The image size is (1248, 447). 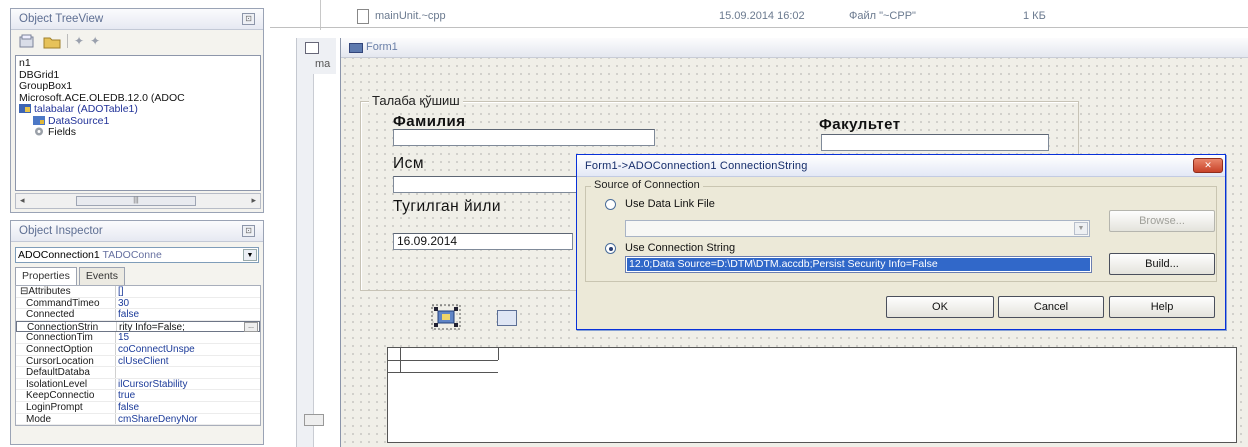 I want to click on property-name: ConnectOption, so click(x=66, y=349).